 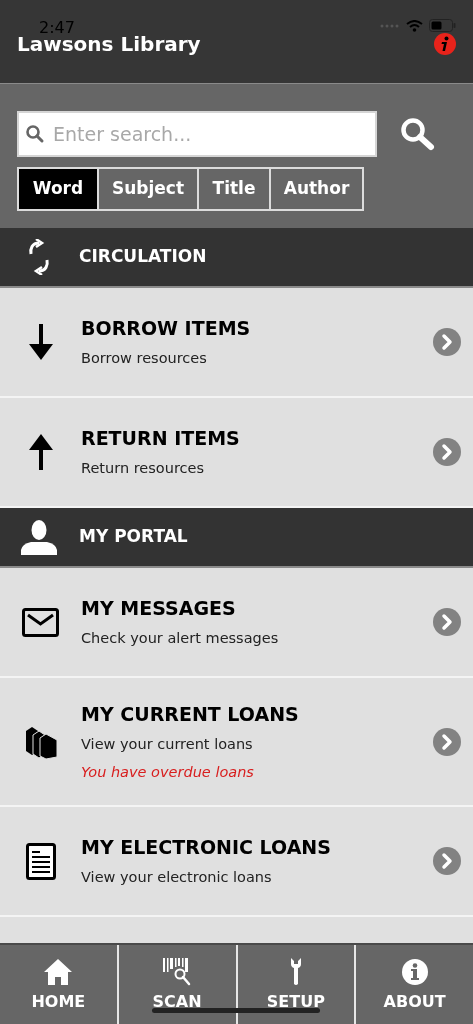 I want to click on signal-icon, so click(x=390, y=25).